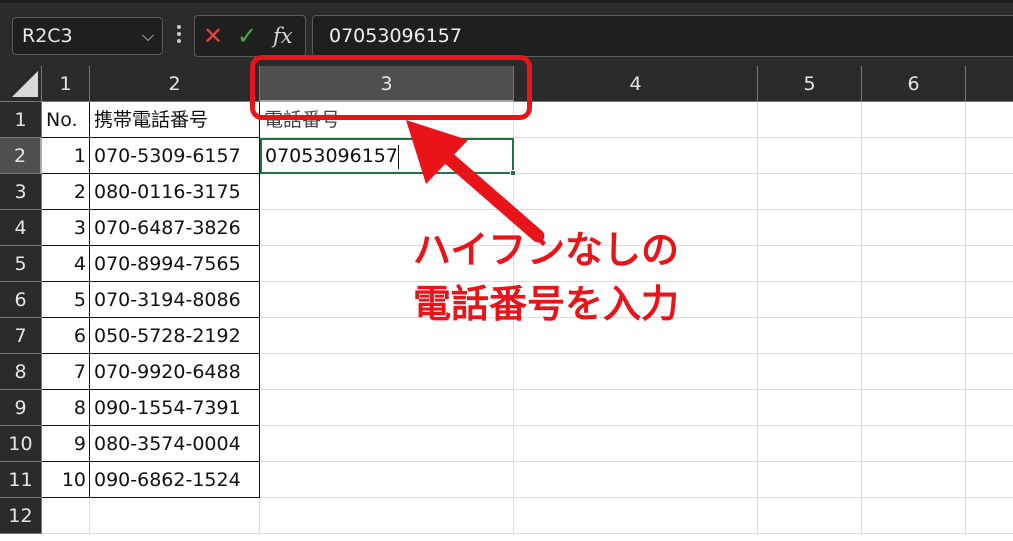 The image size is (1013, 541). What do you see at coordinates (546, 304) in the screenshot?
I see `annotation-line-2: 電話番号を入力` at bounding box center [546, 304].